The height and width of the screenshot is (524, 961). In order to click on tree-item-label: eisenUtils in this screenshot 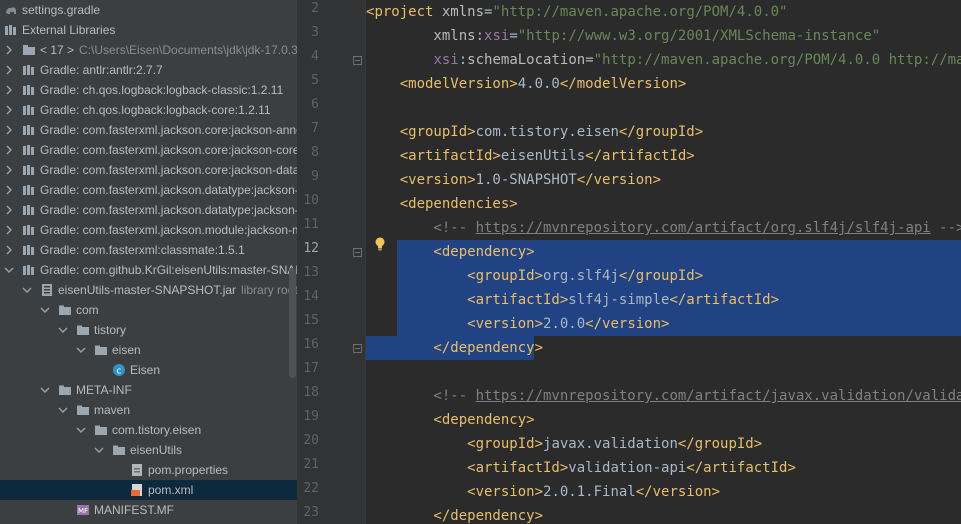, I will do `click(156, 450)`.